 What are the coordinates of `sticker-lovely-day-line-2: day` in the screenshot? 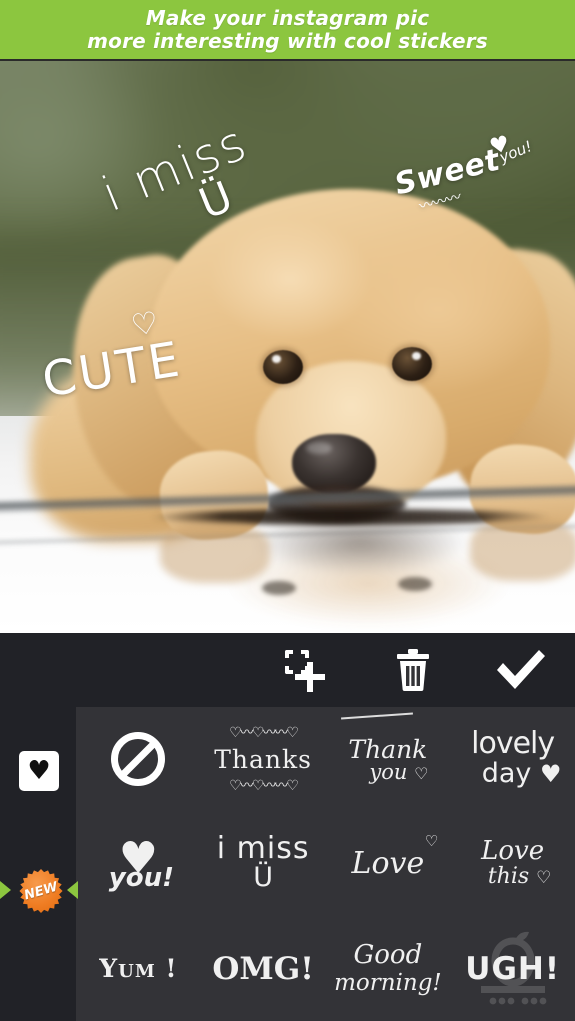 It's located at (506, 774).